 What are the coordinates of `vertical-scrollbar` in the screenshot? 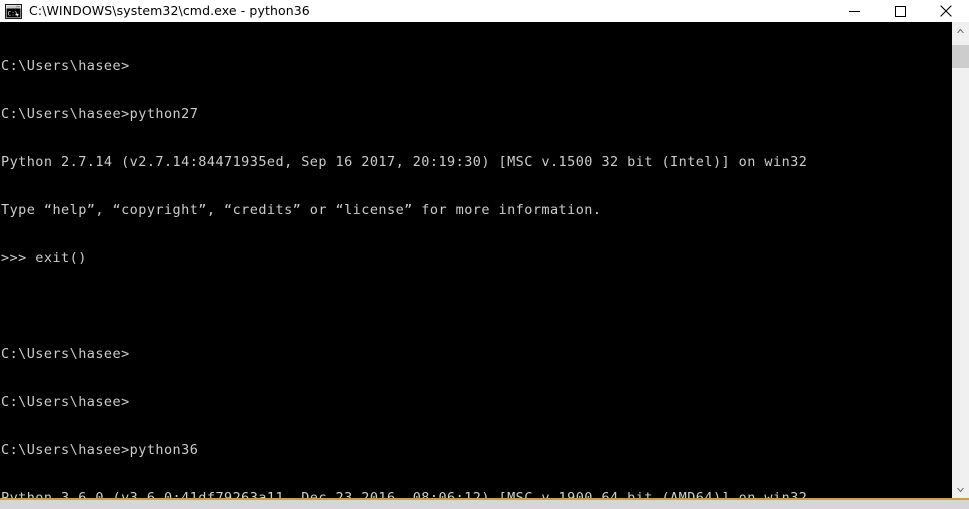 It's located at (960, 260).